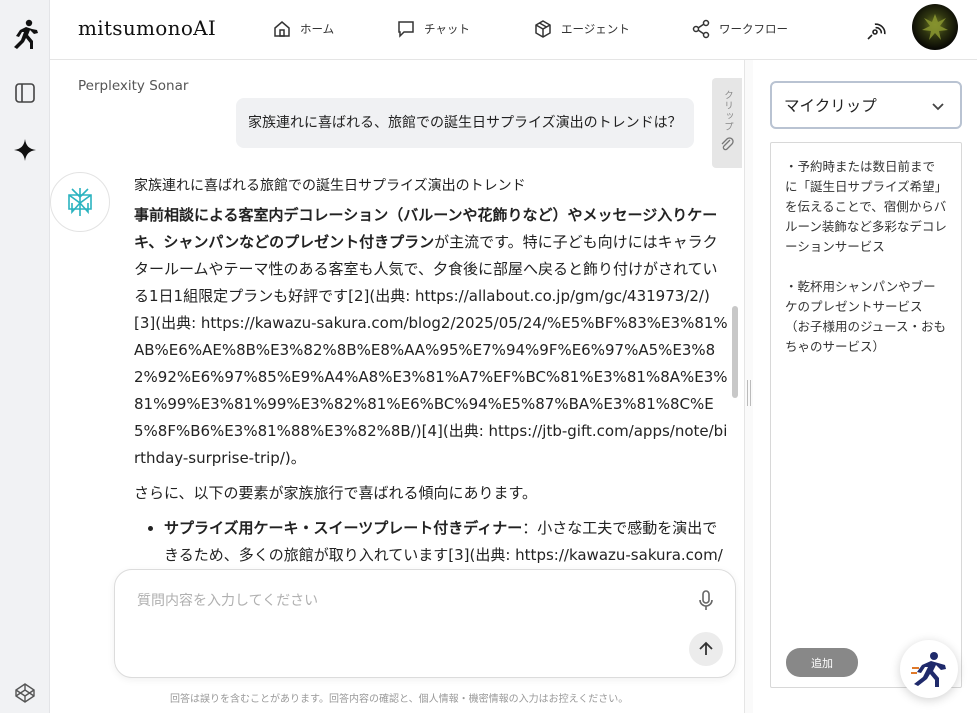 The image size is (977, 713). I want to click on assistant-fab, so click(929, 669).